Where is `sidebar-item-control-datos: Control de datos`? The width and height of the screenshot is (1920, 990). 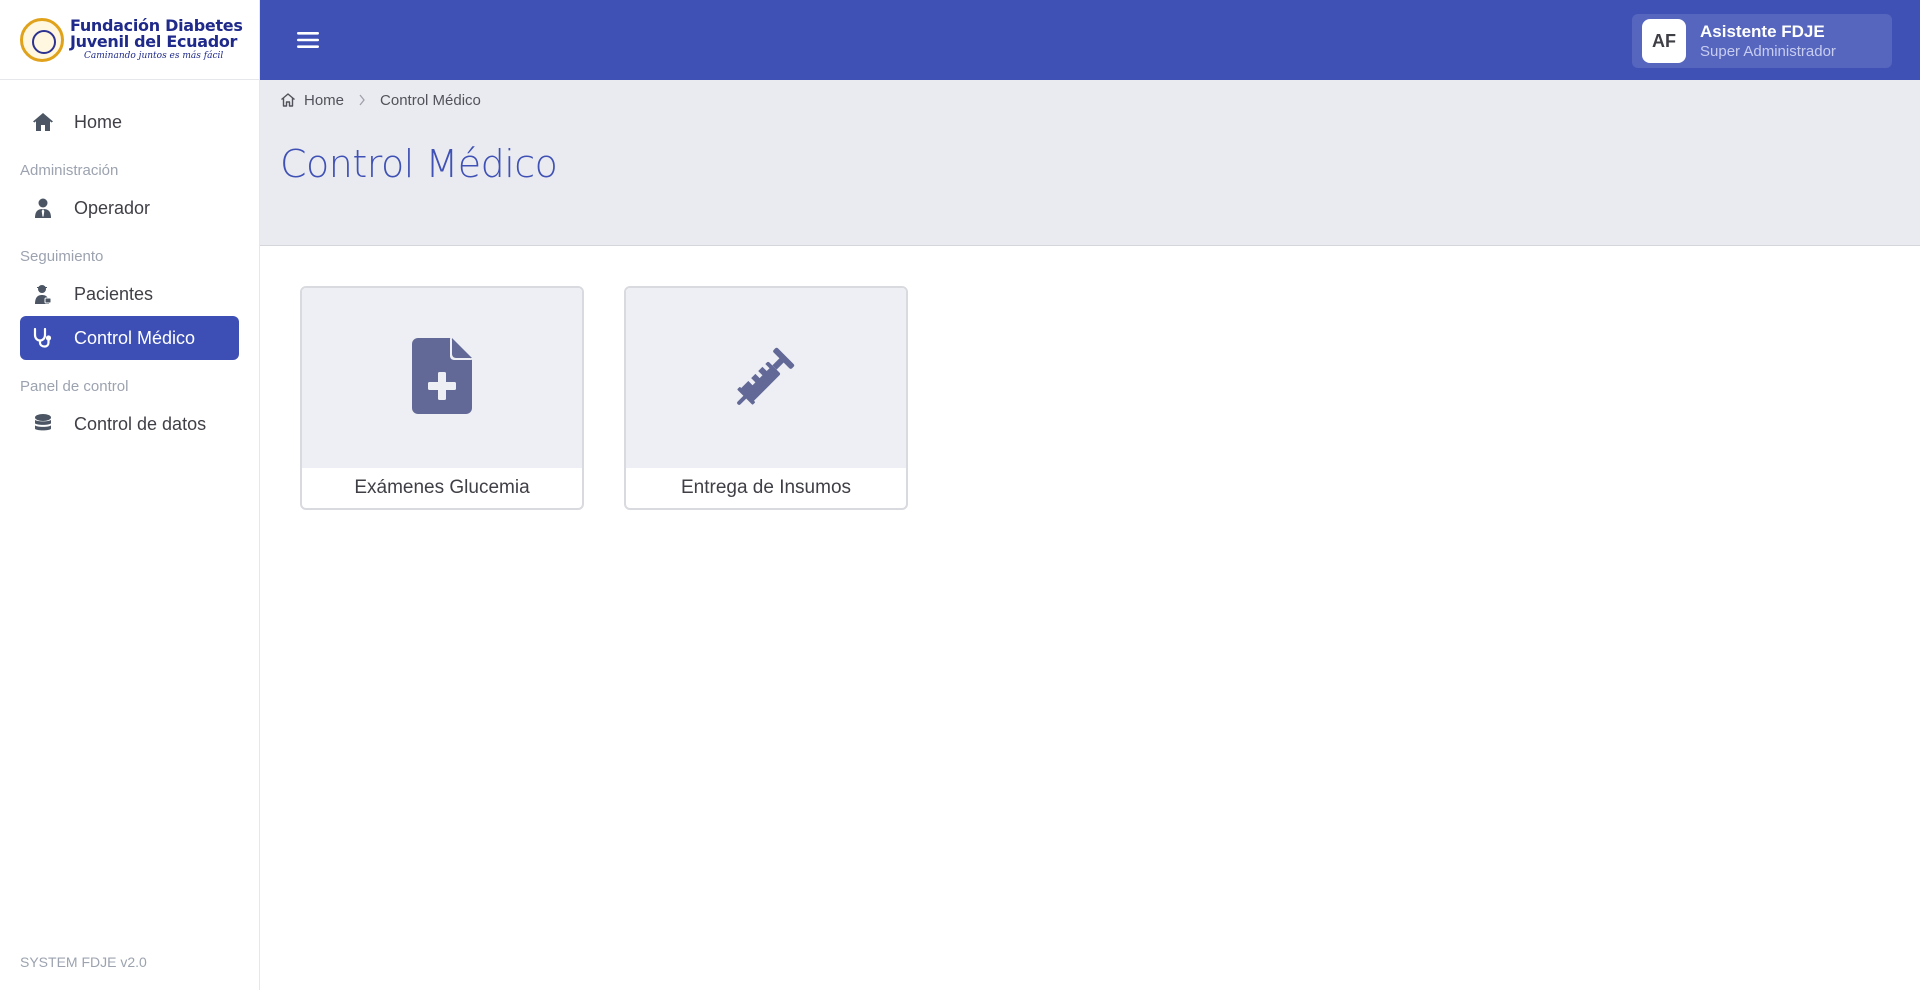
sidebar-item-control-datos: Control de datos is located at coordinates (129, 424).